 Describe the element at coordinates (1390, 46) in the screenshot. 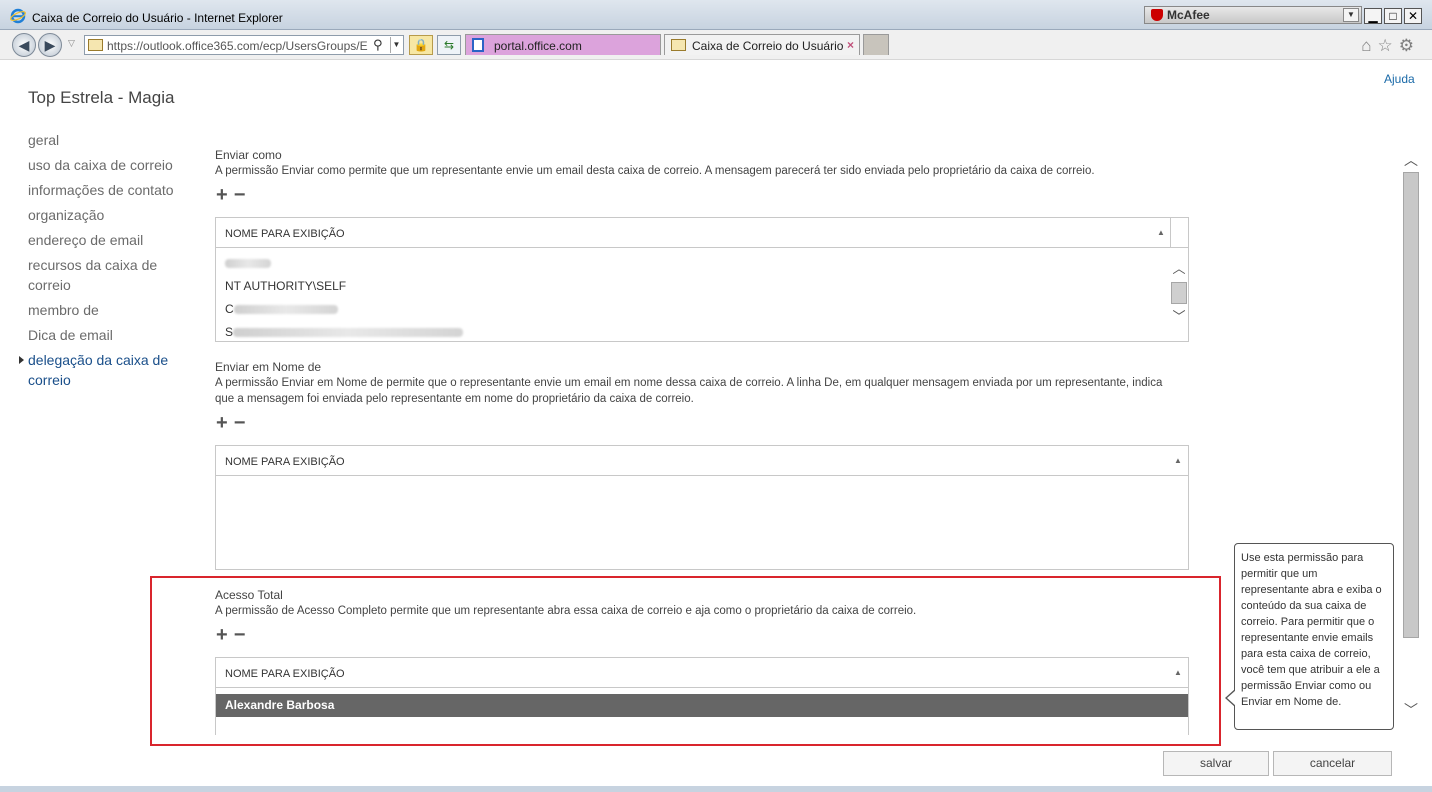

I see `home-favorites-settings-icons: ⌂☆⚙` at that location.